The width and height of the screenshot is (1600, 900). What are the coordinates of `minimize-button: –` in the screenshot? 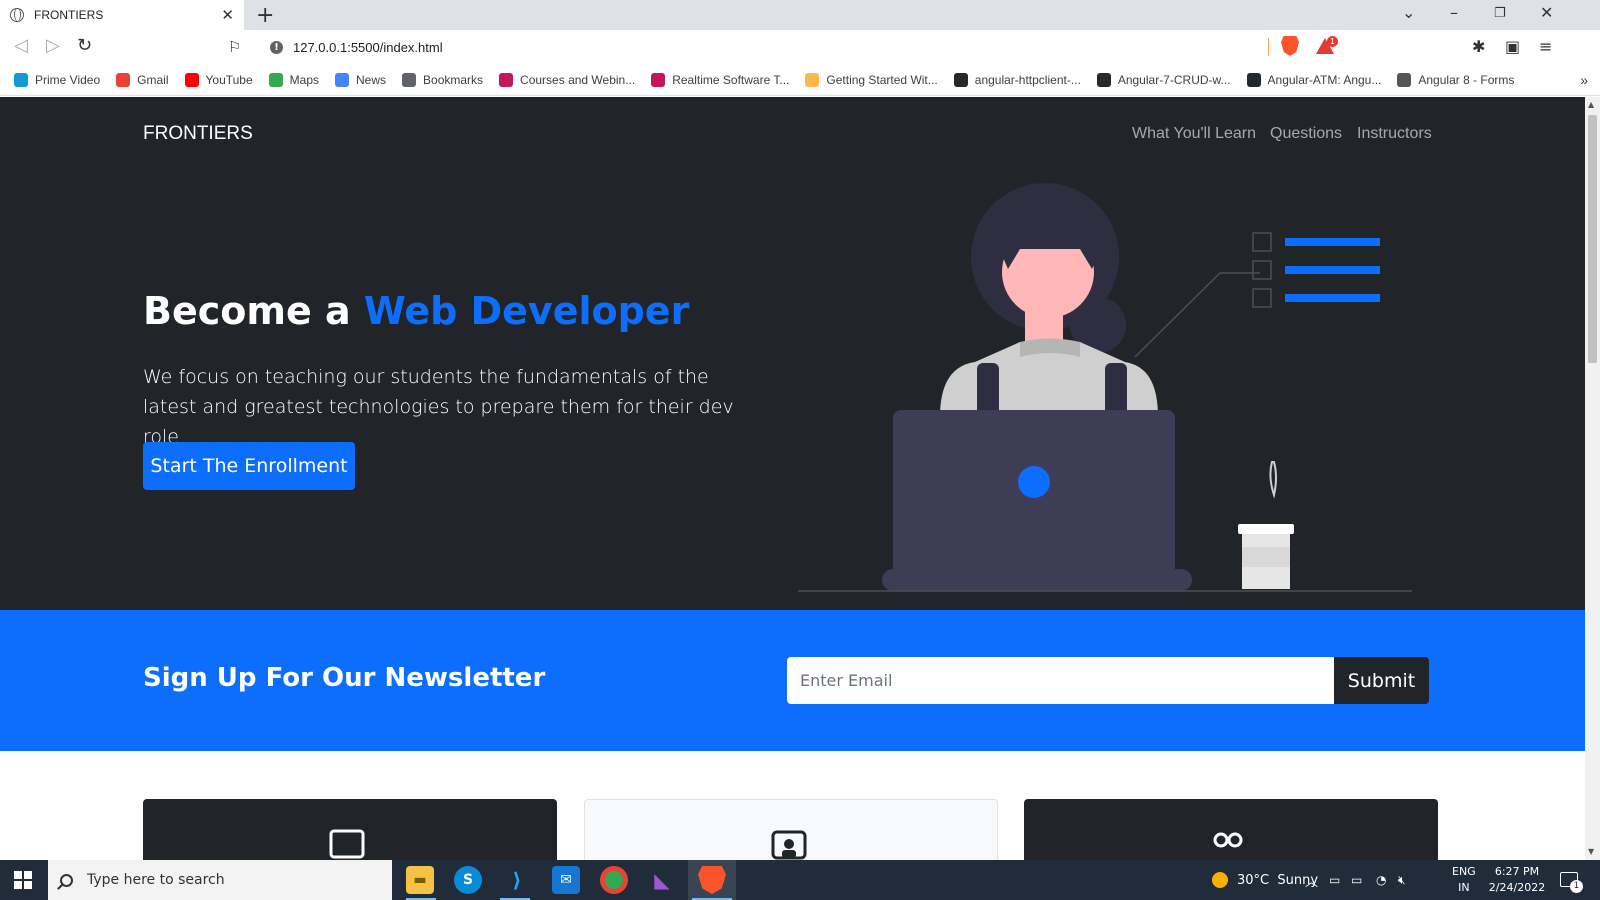 It's located at (1454, 12).